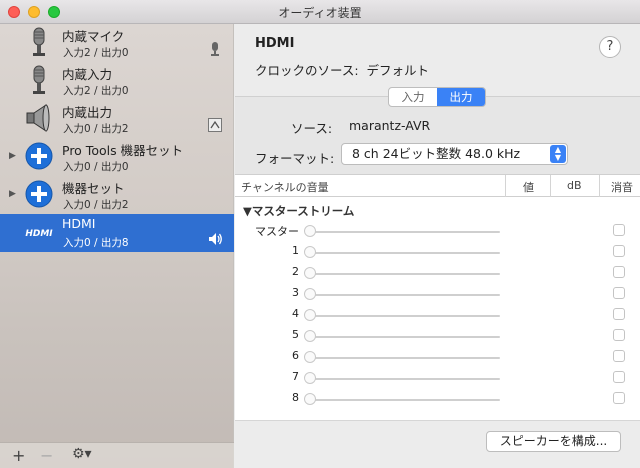 The height and width of the screenshot is (468, 640). What do you see at coordinates (295, 313) in the screenshot?
I see `channel-label: 4` at bounding box center [295, 313].